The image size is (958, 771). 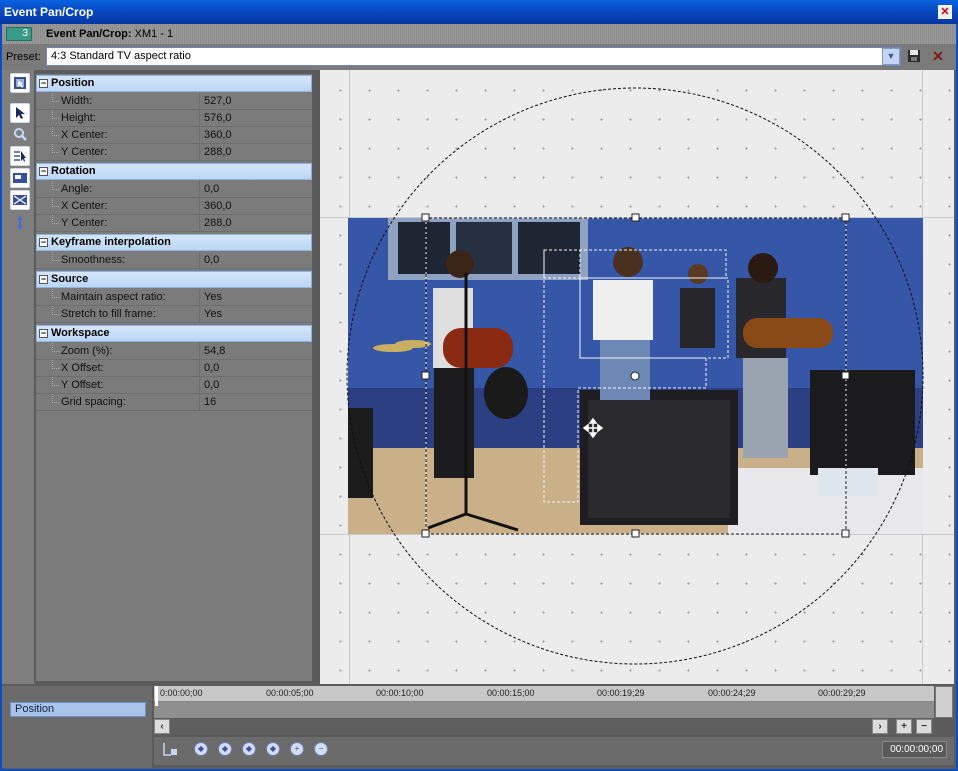 What do you see at coordinates (891, 56) in the screenshot?
I see `chevron-down-icon: ▼` at bounding box center [891, 56].